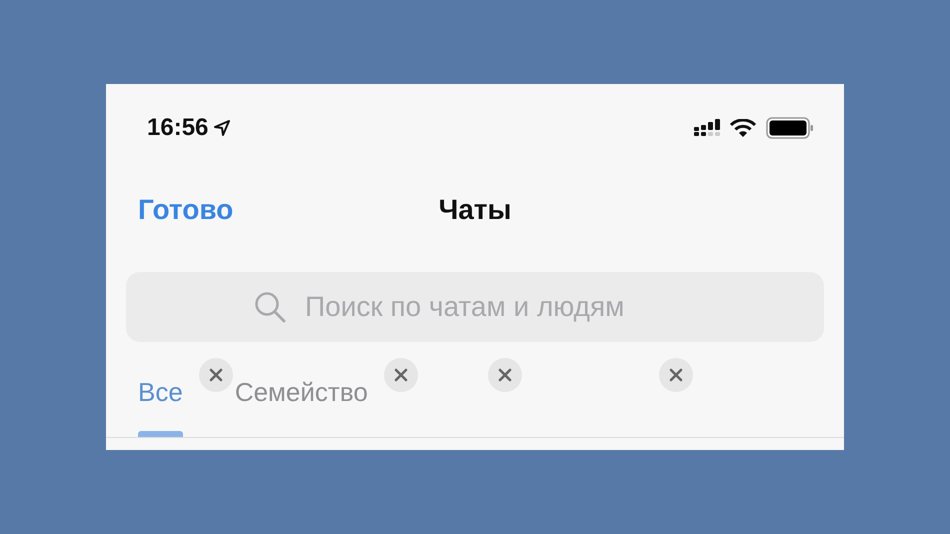 This screenshot has width=950, height=534. I want to click on signal-icon, so click(707, 128).